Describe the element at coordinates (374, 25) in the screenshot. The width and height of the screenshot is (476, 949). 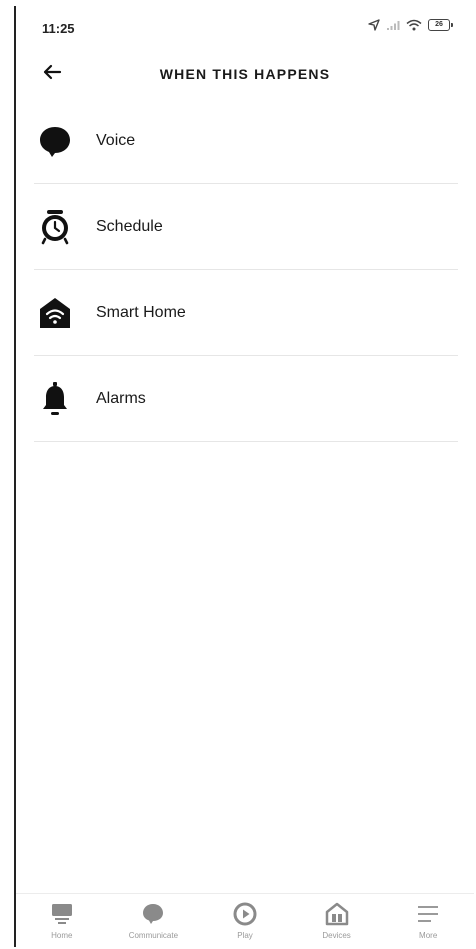
I see `location-arrow-icon` at that location.